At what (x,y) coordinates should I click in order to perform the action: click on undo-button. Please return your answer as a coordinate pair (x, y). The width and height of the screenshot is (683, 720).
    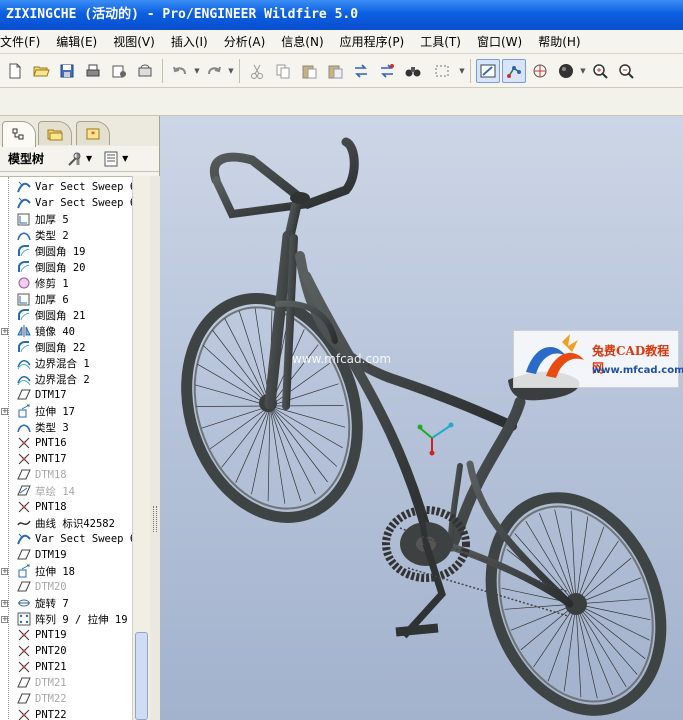
    Looking at the image, I should click on (180, 71).